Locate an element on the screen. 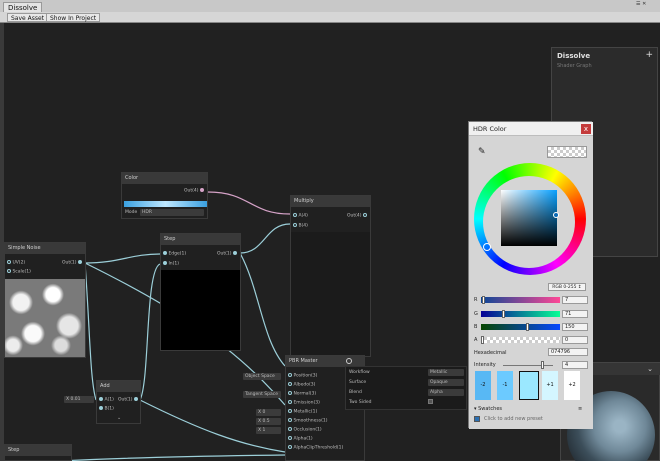 This screenshot has width=660, height=461. channel-b-thumb is located at coordinates (527, 327).